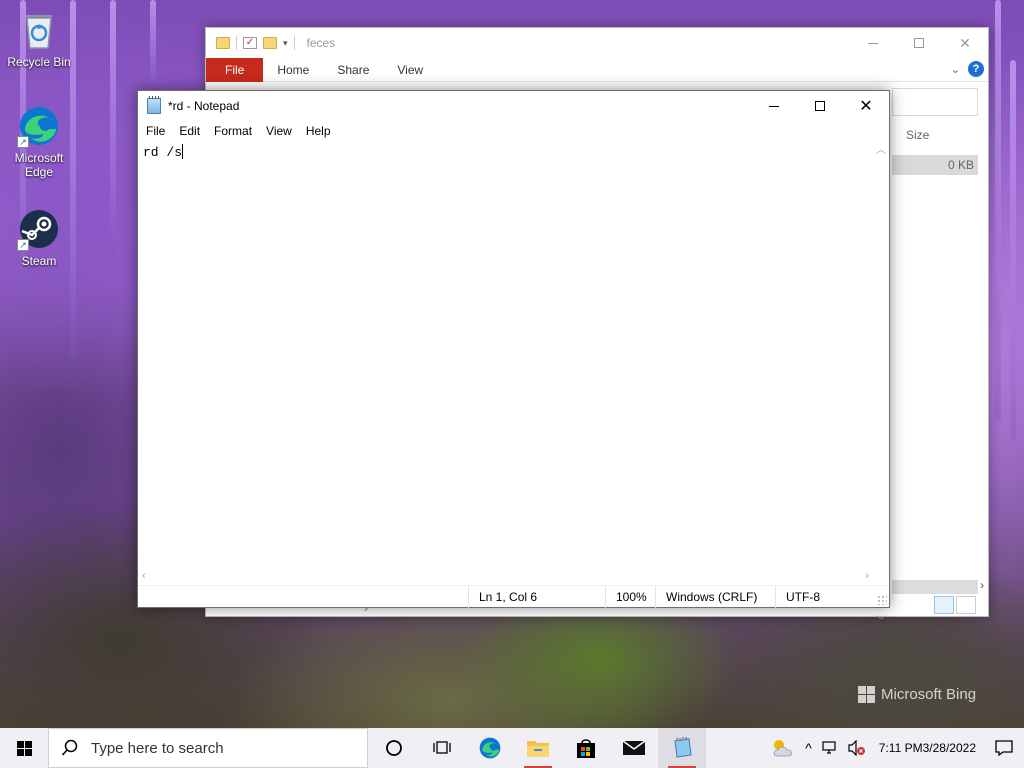  Describe the element at coordinates (69, 747) in the screenshot. I see `search-icon` at that location.